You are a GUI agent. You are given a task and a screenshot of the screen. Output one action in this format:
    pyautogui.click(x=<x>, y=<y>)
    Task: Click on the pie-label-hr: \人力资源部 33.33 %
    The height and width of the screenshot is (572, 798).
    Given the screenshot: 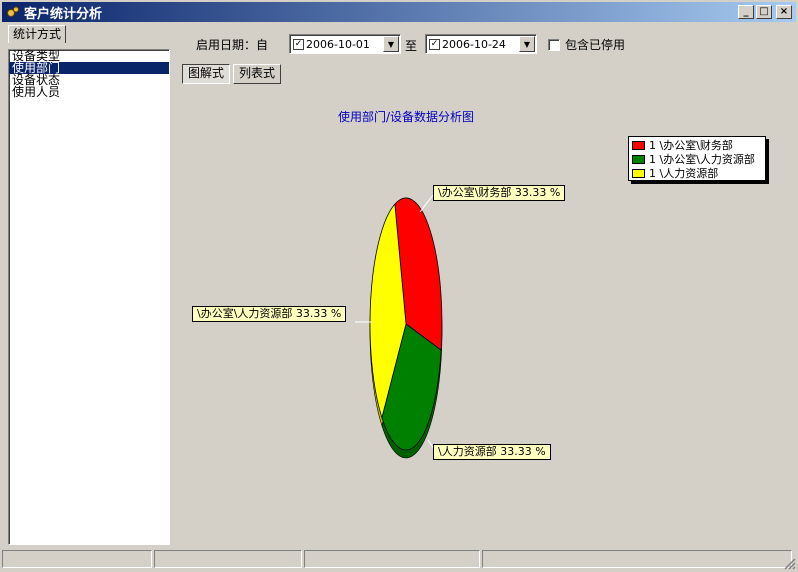 What is the action you would take?
    pyautogui.click(x=492, y=452)
    